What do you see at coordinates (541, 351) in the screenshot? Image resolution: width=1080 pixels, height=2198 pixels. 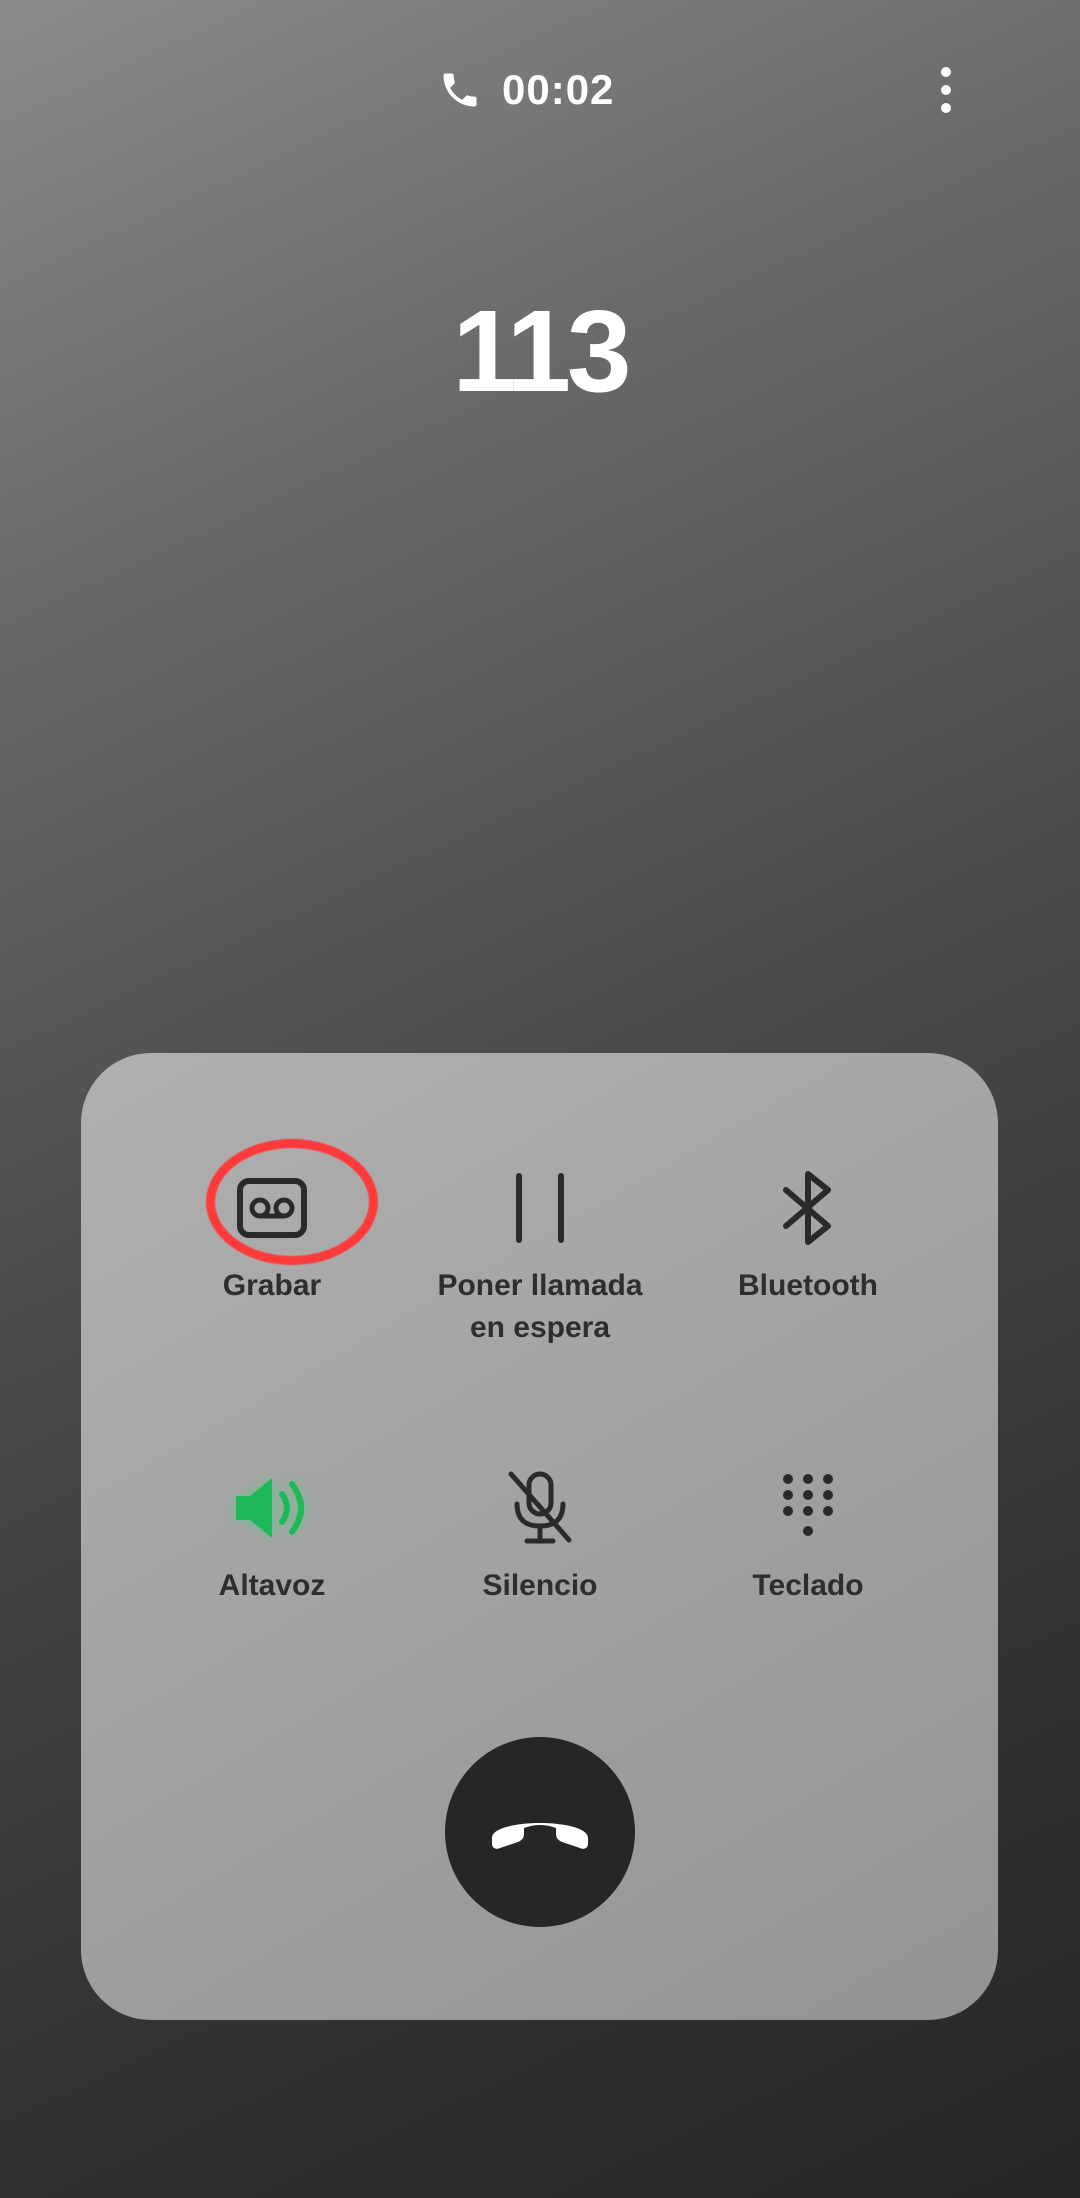 I see `caller-number: 113` at bounding box center [541, 351].